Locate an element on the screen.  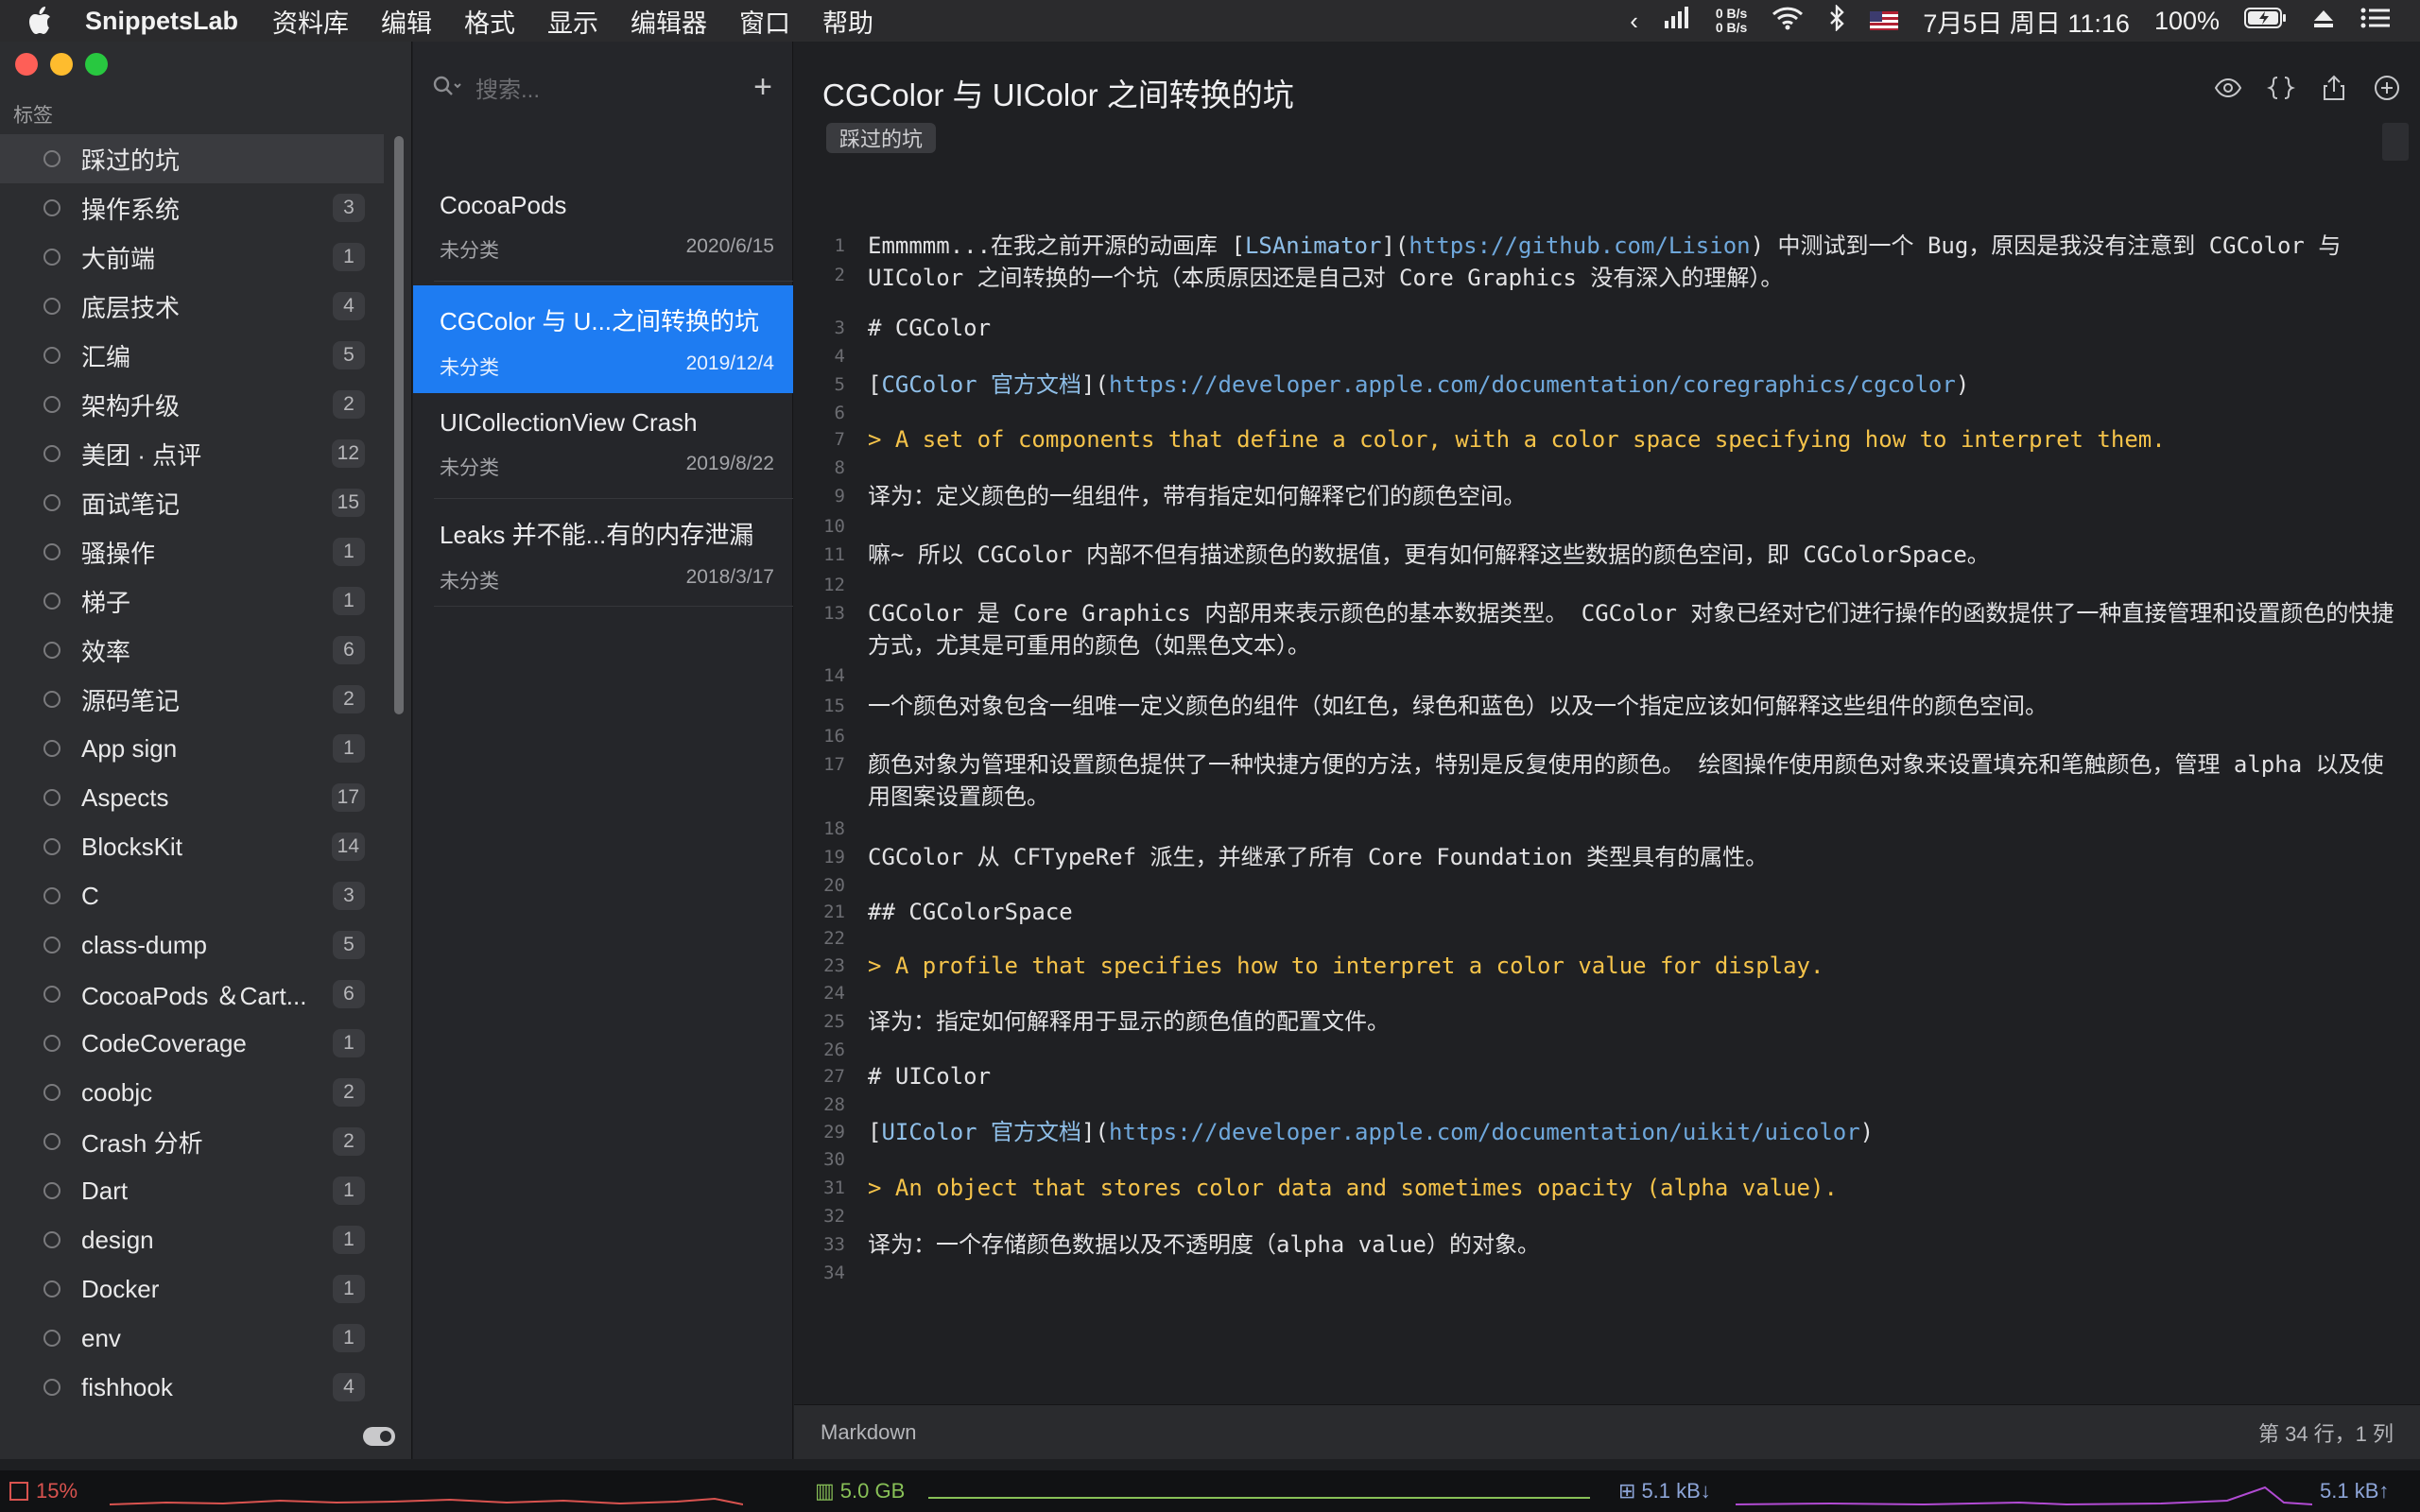
line-number: 10 is located at coordinates (834, 526).